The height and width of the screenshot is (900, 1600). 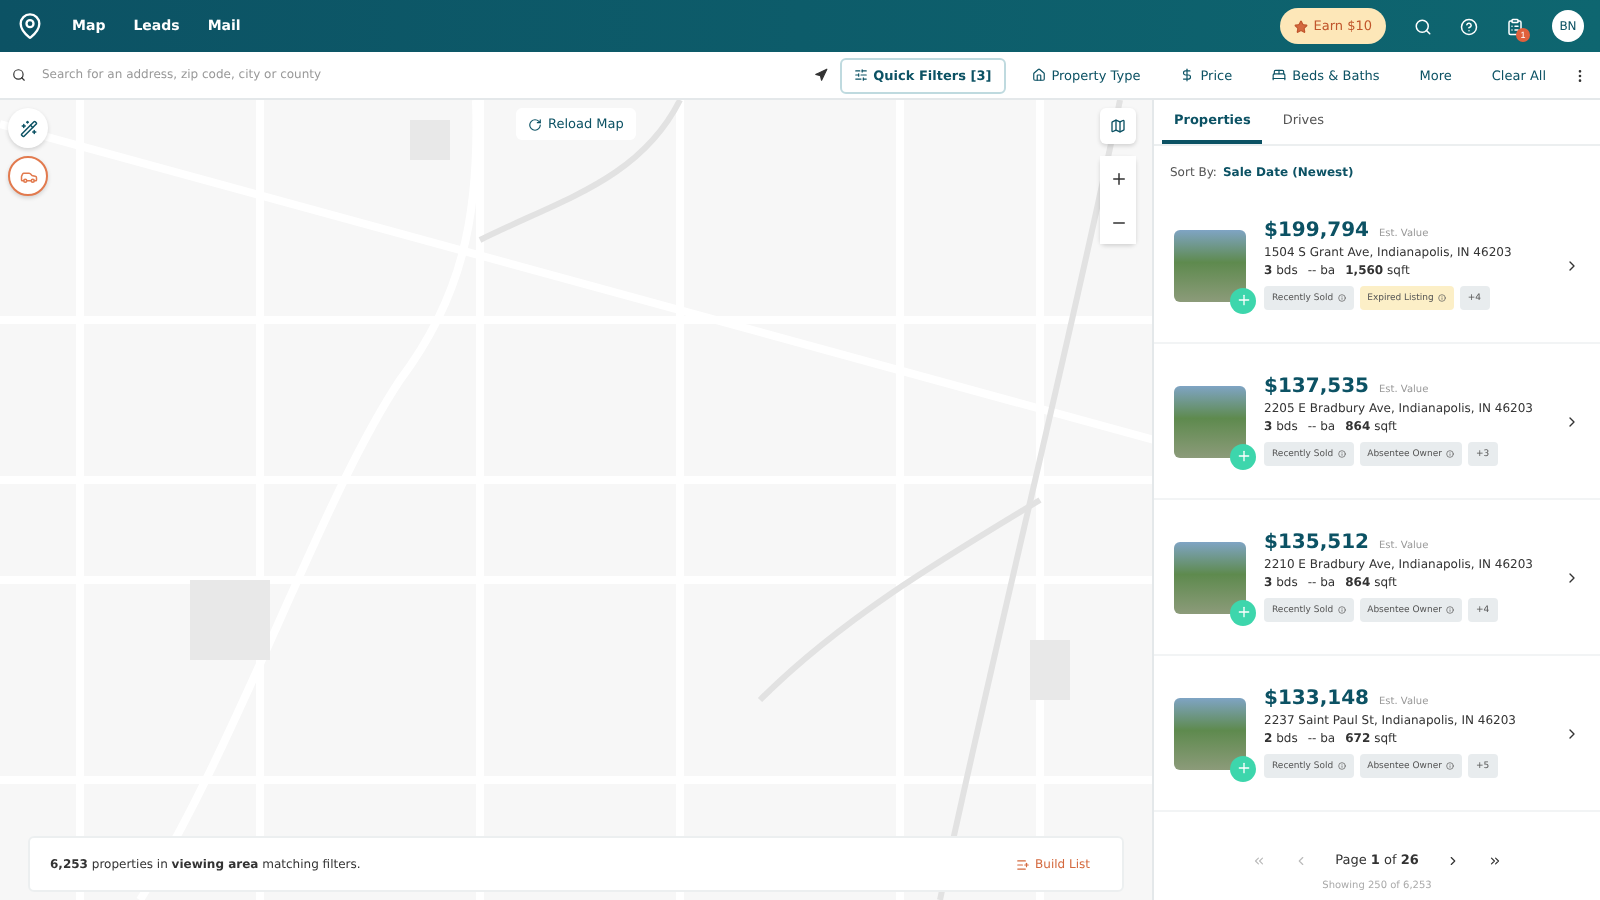 I want to click on property-price: $137,535, so click(x=1317, y=387).